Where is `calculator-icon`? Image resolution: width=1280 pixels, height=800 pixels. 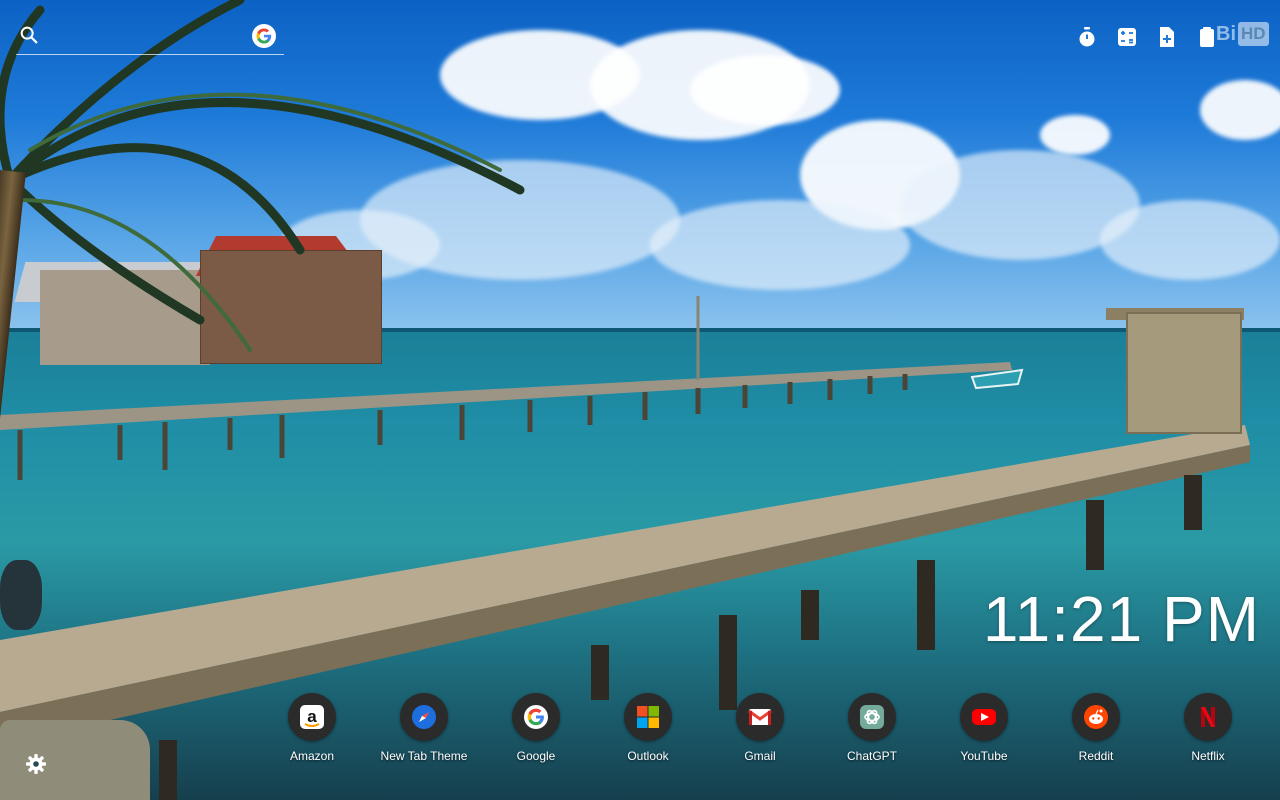 calculator-icon is located at coordinates (1127, 37).